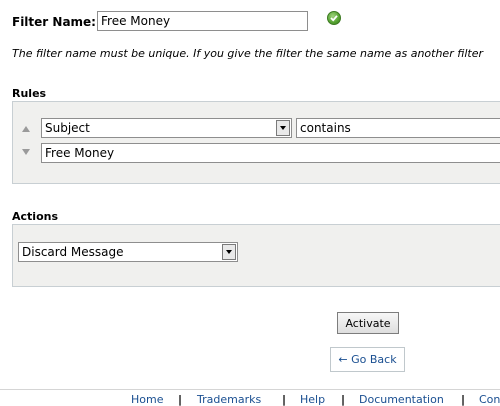 This screenshot has height=406, width=500. What do you see at coordinates (54, 22) in the screenshot?
I see `filter-name-label: Filter Name:` at bounding box center [54, 22].